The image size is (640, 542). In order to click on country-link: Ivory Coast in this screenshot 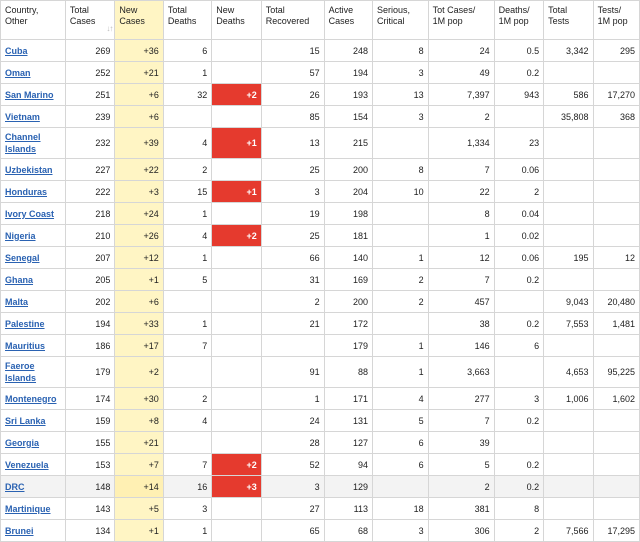, I will do `click(29, 214)`.